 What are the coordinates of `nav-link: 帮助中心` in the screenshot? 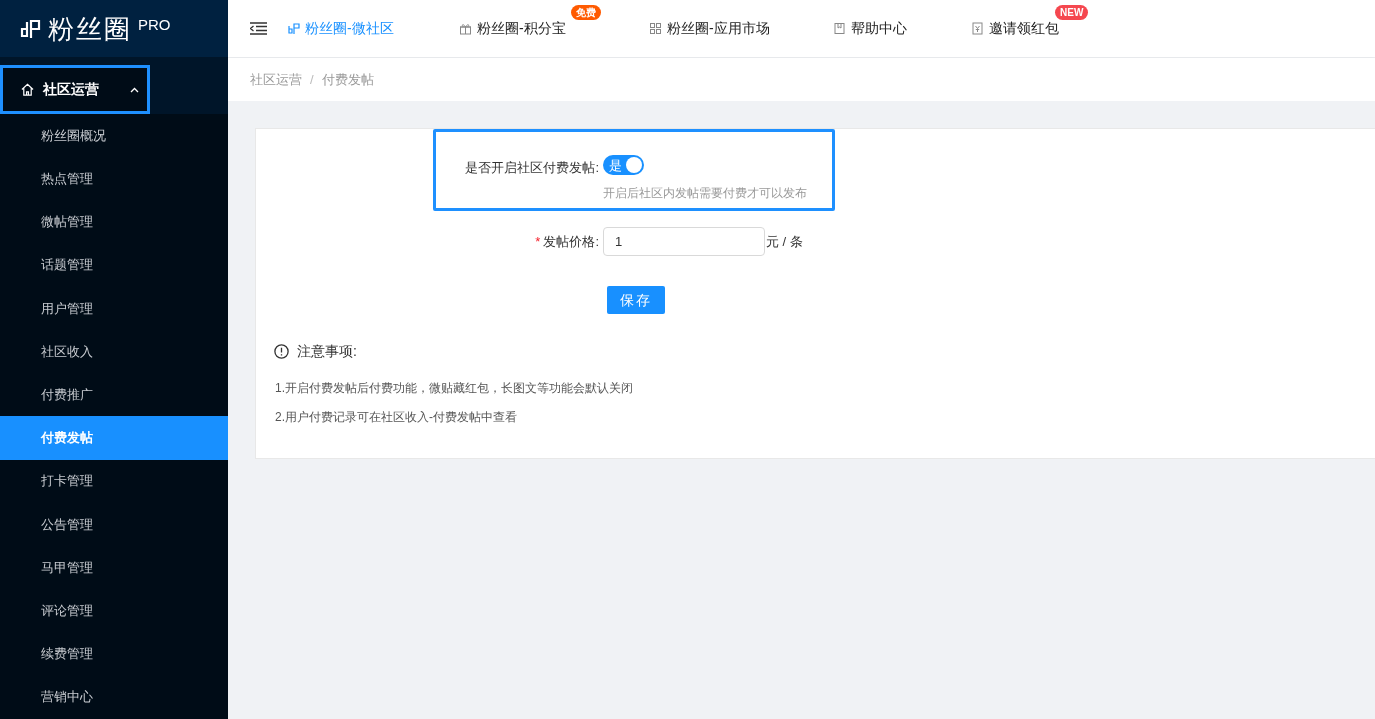 It's located at (879, 28).